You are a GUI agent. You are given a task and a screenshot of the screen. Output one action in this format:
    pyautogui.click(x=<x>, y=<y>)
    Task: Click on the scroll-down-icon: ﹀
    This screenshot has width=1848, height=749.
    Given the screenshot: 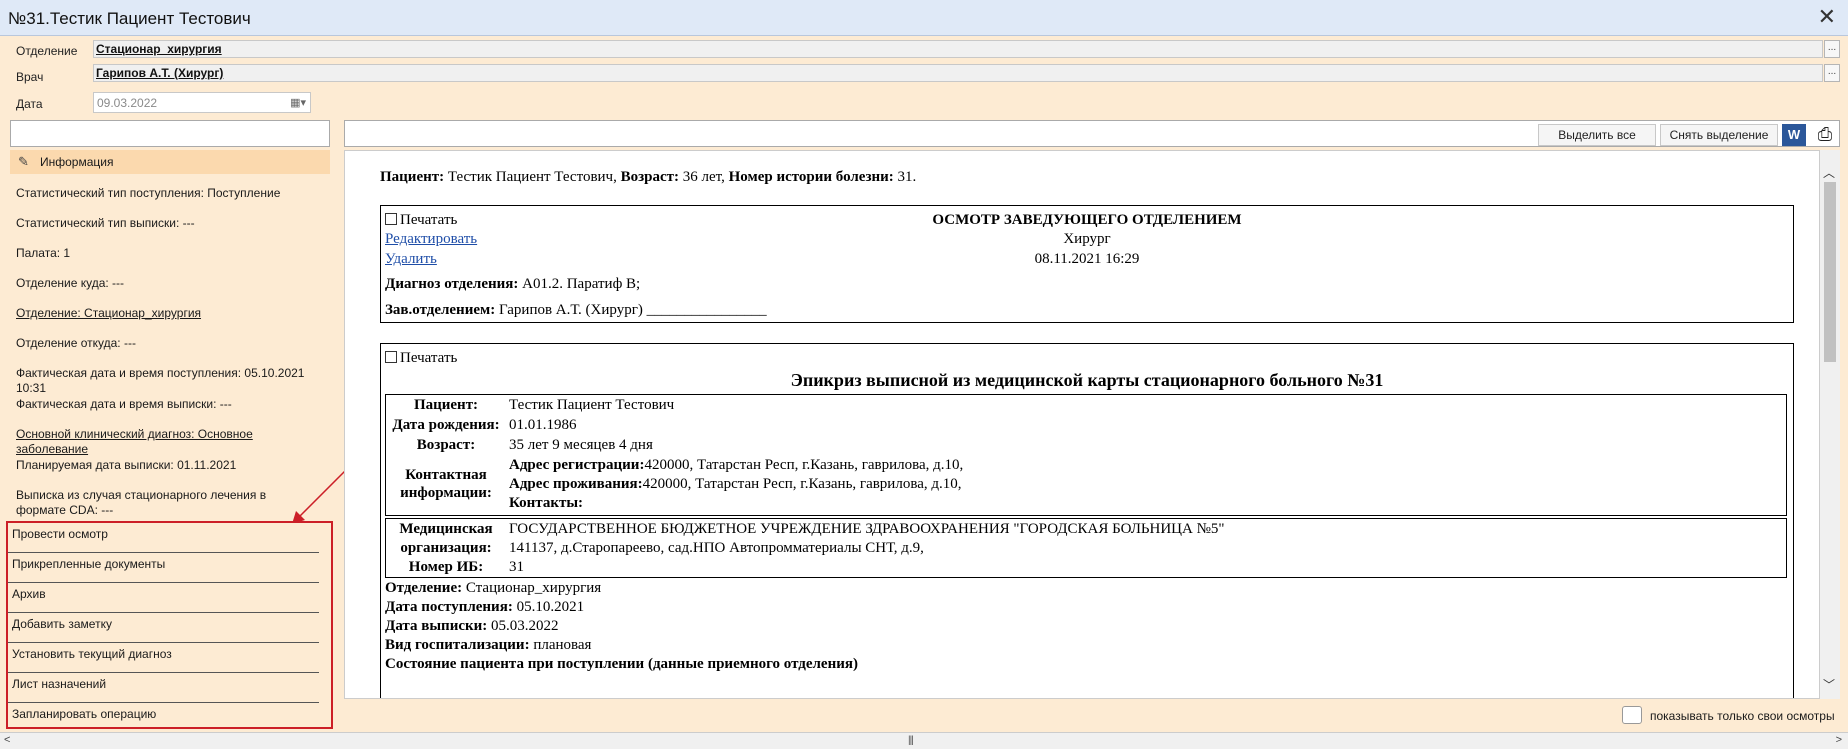 What is the action you would take?
    pyautogui.click(x=1829, y=684)
    